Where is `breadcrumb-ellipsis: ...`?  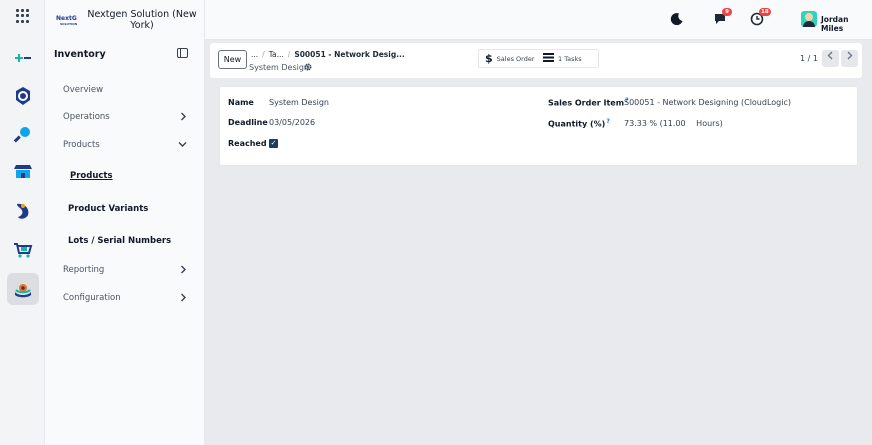 breadcrumb-ellipsis: ... is located at coordinates (254, 54).